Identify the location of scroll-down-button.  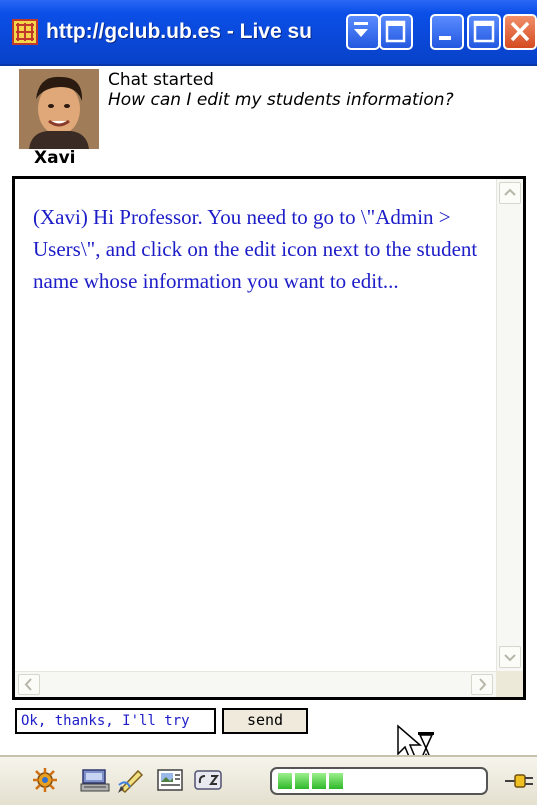
(510, 657).